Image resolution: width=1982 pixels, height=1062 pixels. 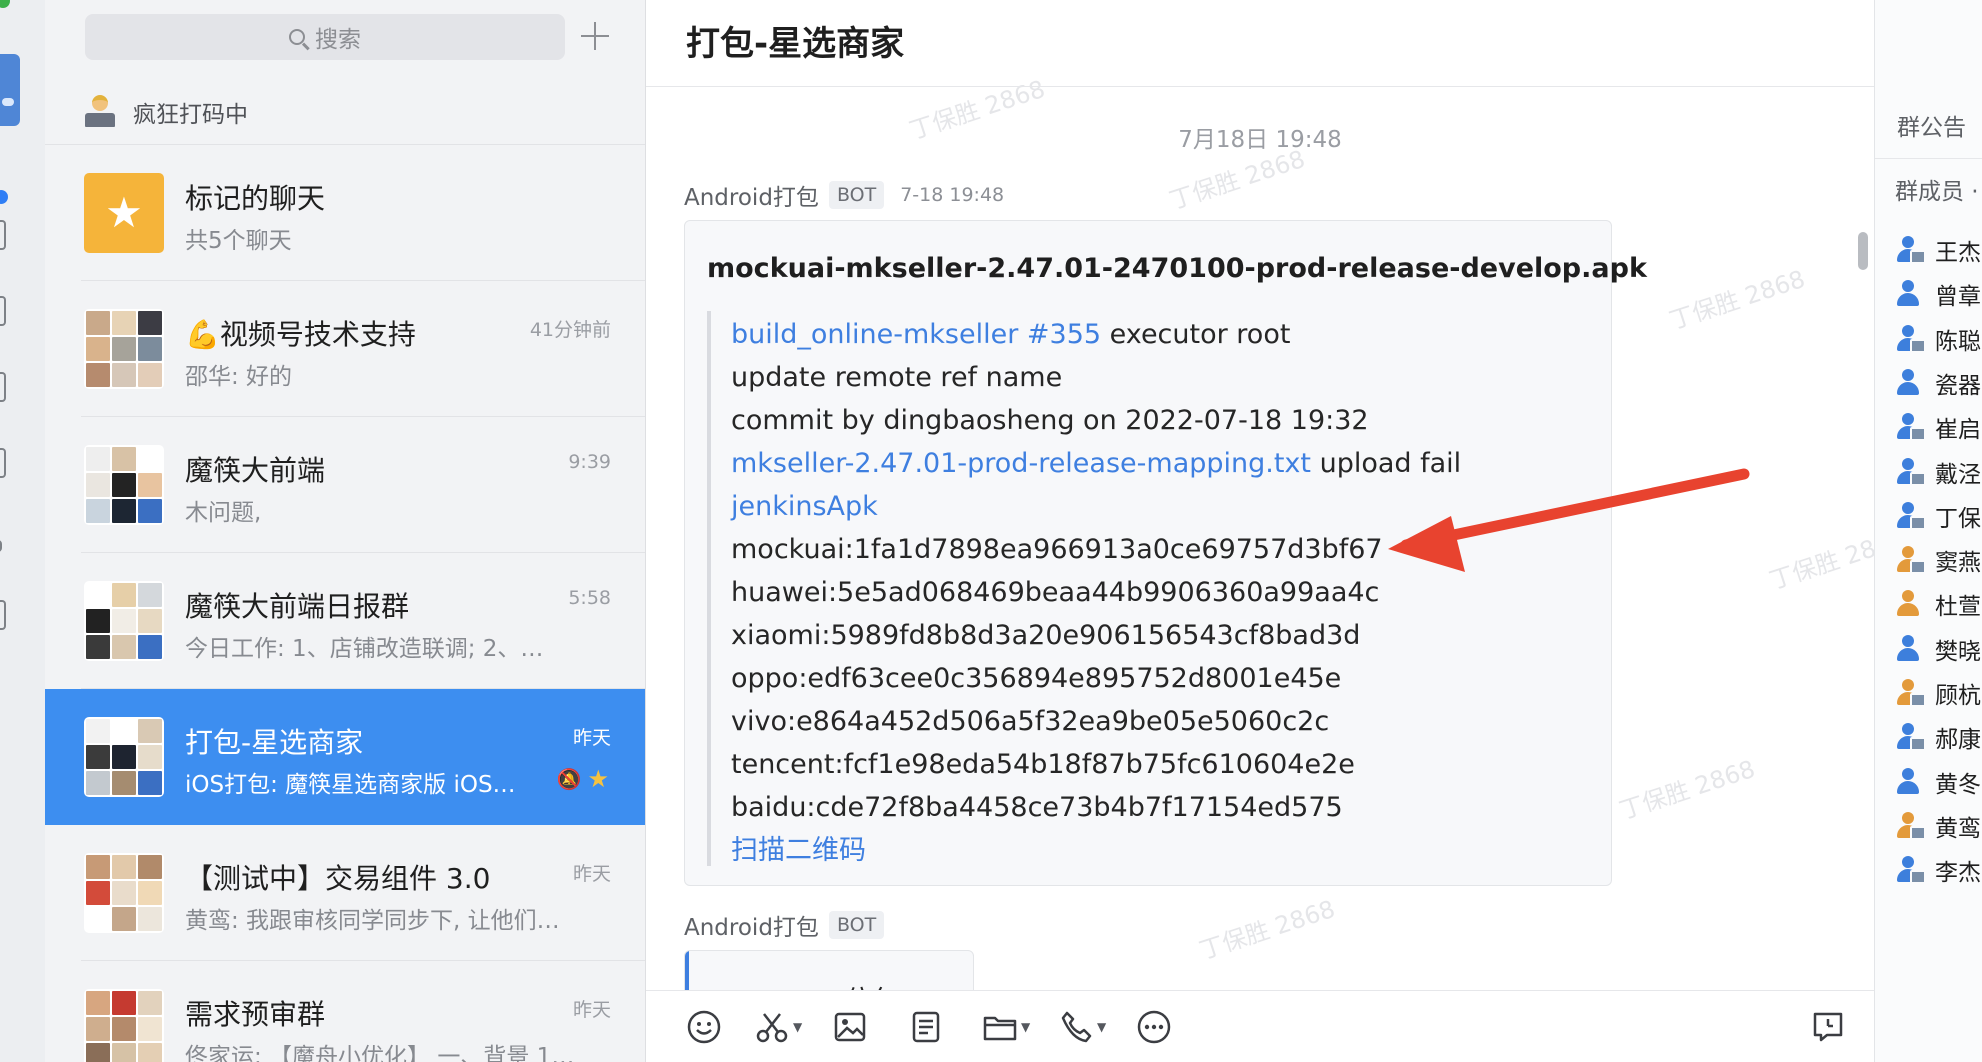 I want to click on member-item: 李杰, so click(x=1938, y=870).